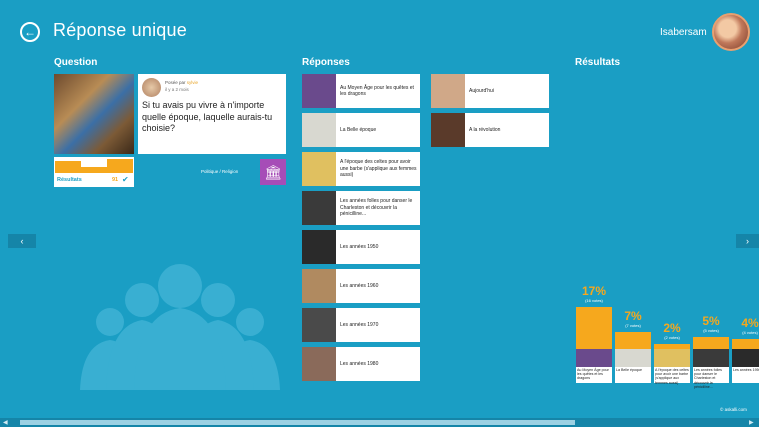  Describe the element at coordinates (326, 62) in the screenshot. I see `section-answers-heading: Réponses` at that location.